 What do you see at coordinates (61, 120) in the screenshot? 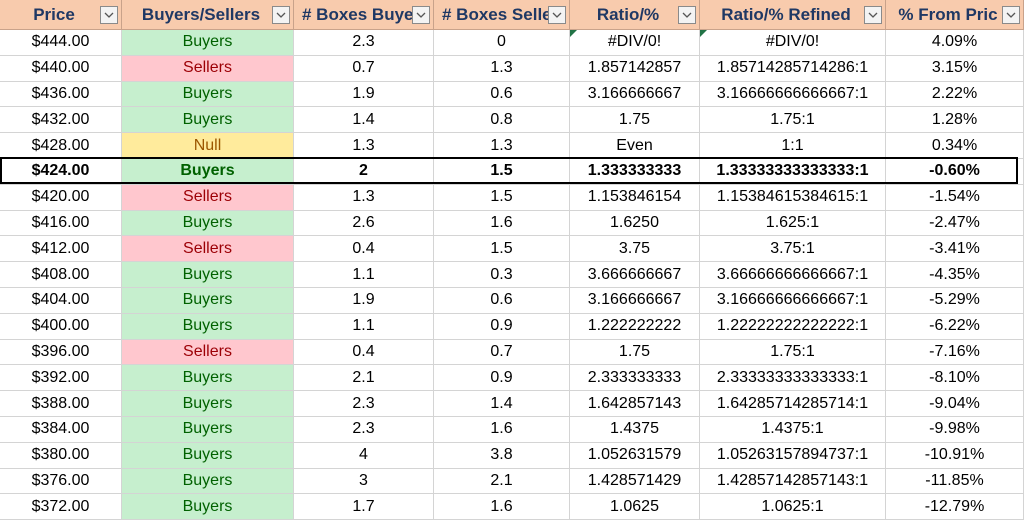
I see `price-cell: $432.00` at bounding box center [61, 120].